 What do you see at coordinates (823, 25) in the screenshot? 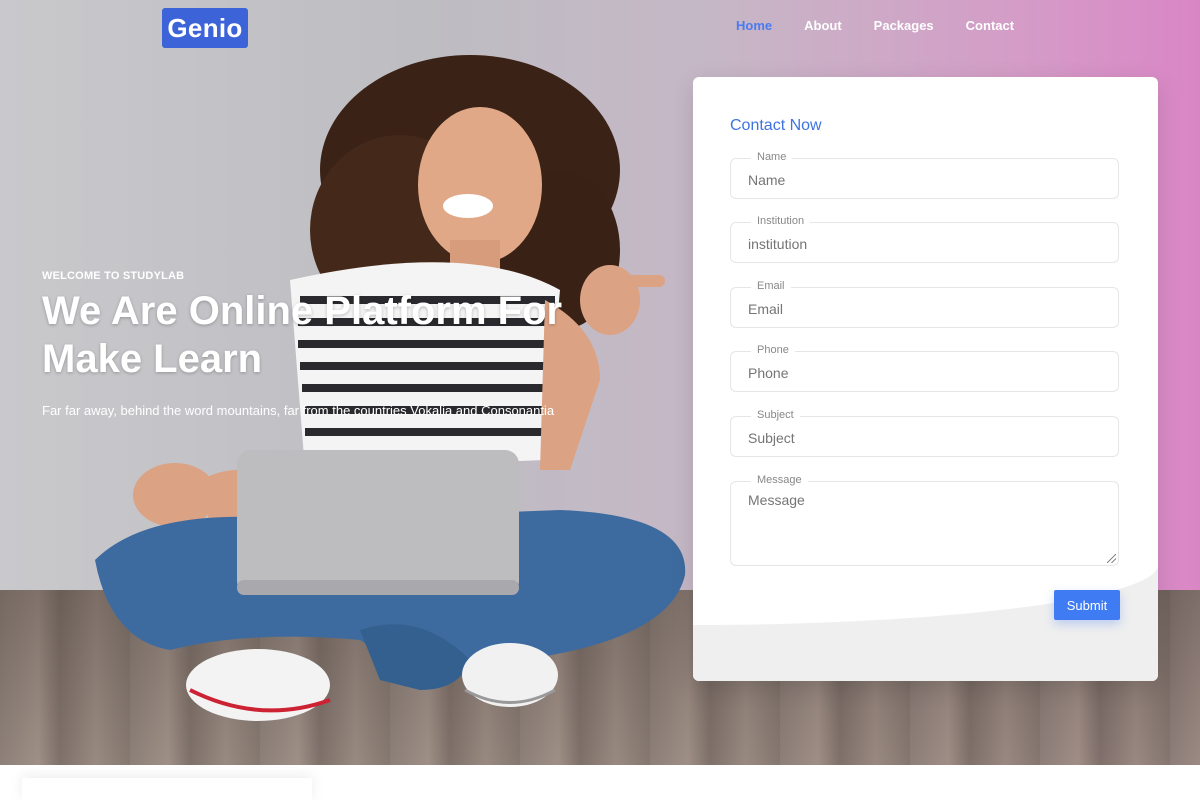
I see `nav-about: About` at bounding box center [823, 25].